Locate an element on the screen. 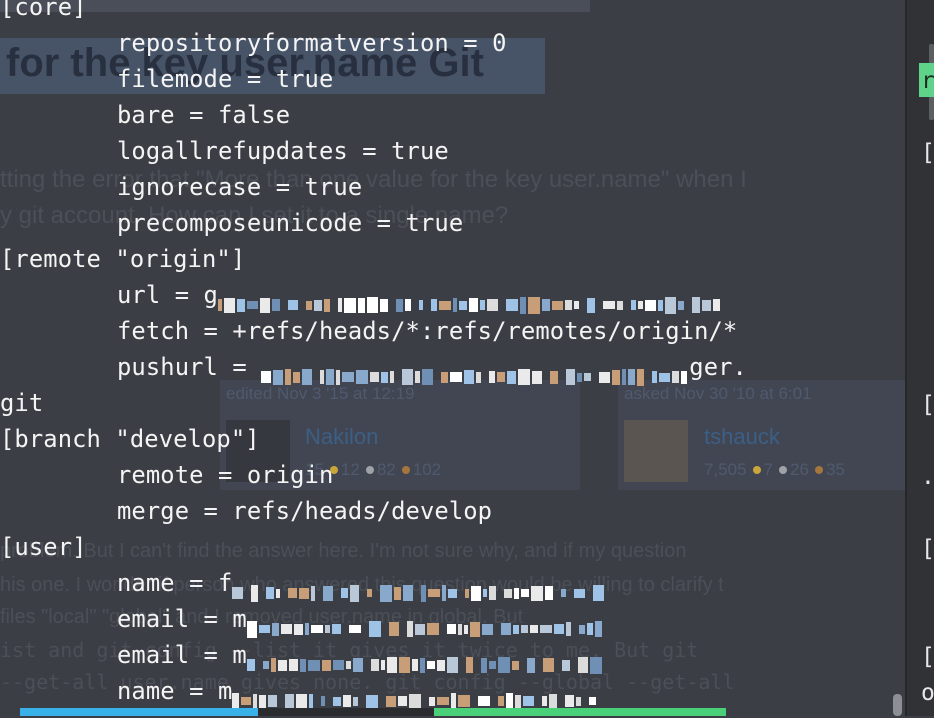 The width and height of the screenshot is (934, 718). config-line-text: precomposeunicode = true is located at coordinates (290, 223).